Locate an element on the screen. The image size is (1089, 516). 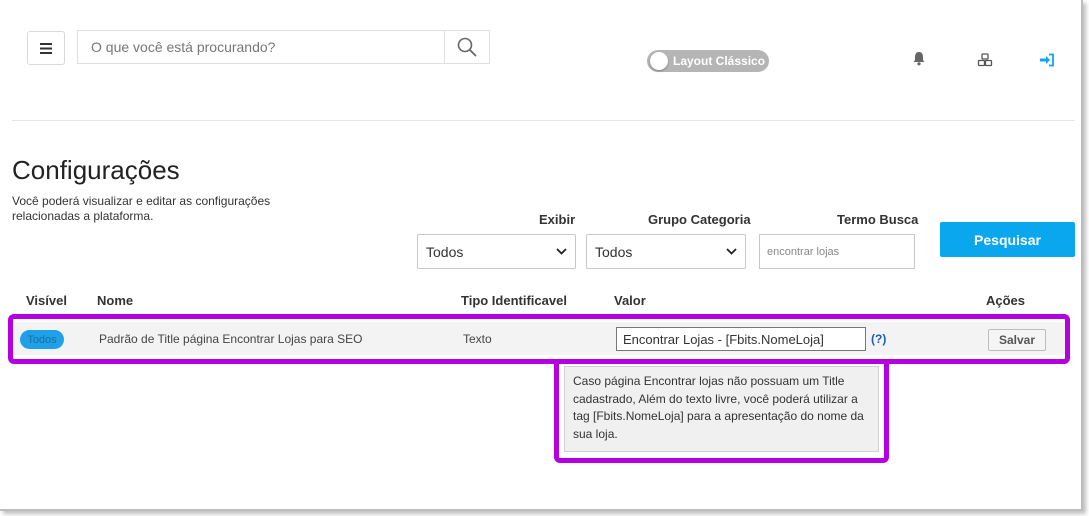
help-link: (?) is located at coordinates (878, 339).